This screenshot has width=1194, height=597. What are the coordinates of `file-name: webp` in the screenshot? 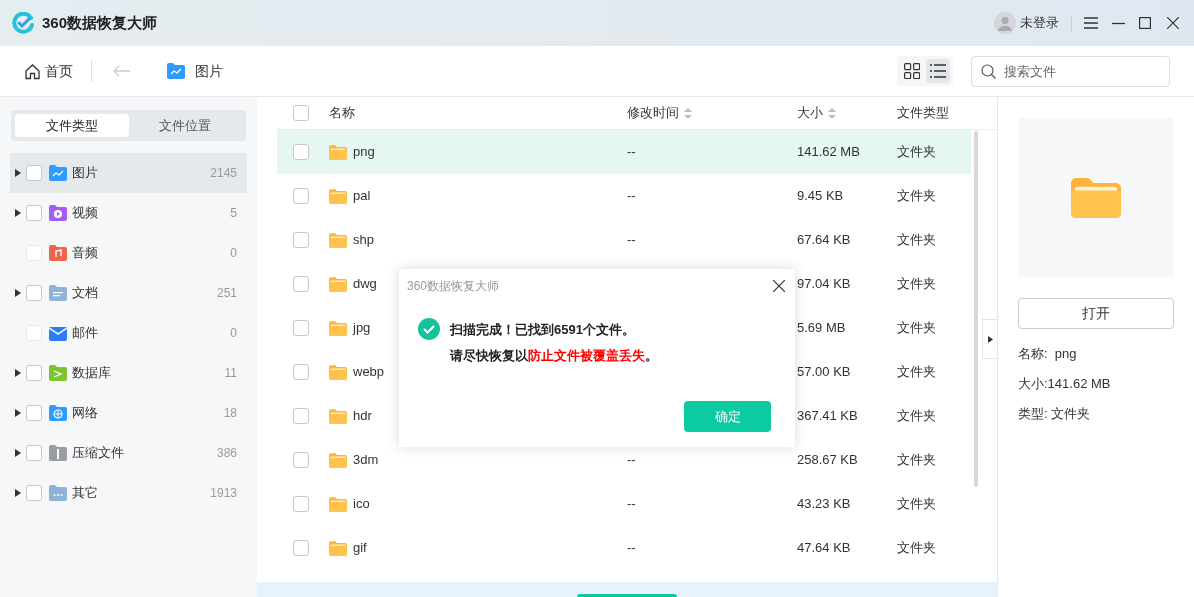 It's located at (369, 372).